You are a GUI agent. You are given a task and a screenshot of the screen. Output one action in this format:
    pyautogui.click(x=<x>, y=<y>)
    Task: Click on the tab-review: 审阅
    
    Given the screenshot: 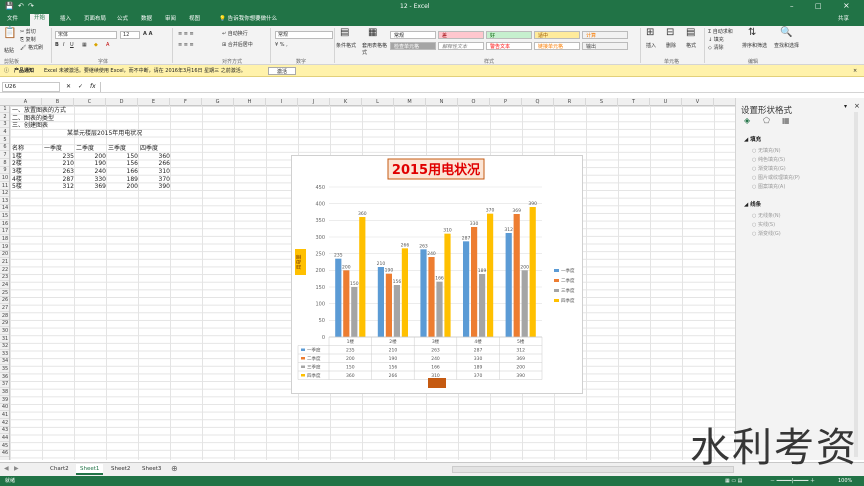 What is the action you would take?
    pyautogui.click(x=170, y=19)
    